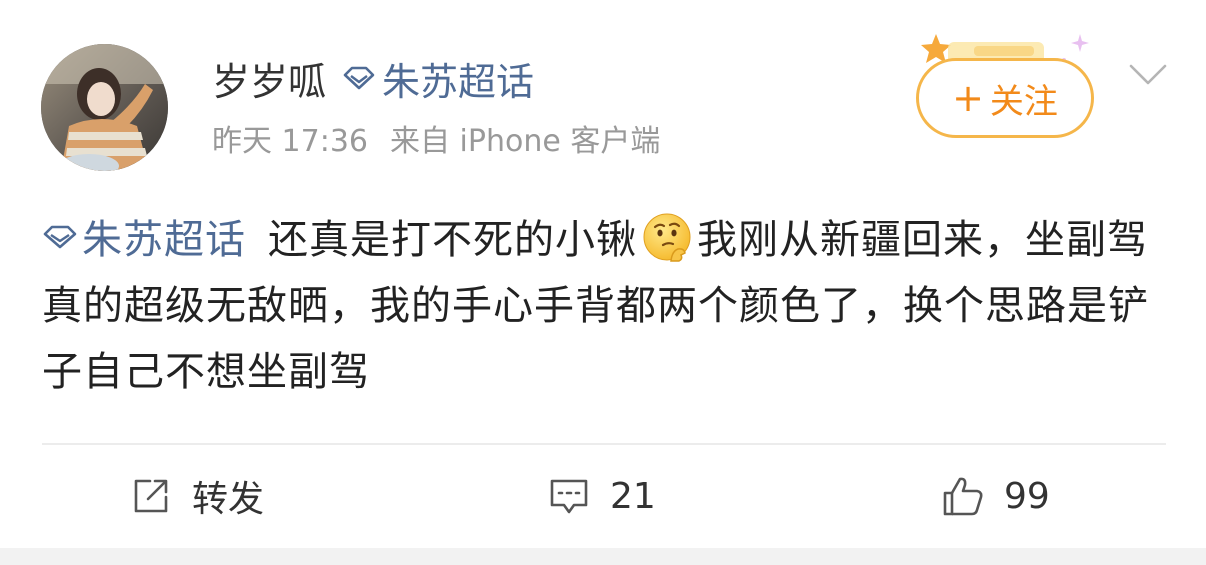  I want to click on comment-count: 21, so click(633, 496).